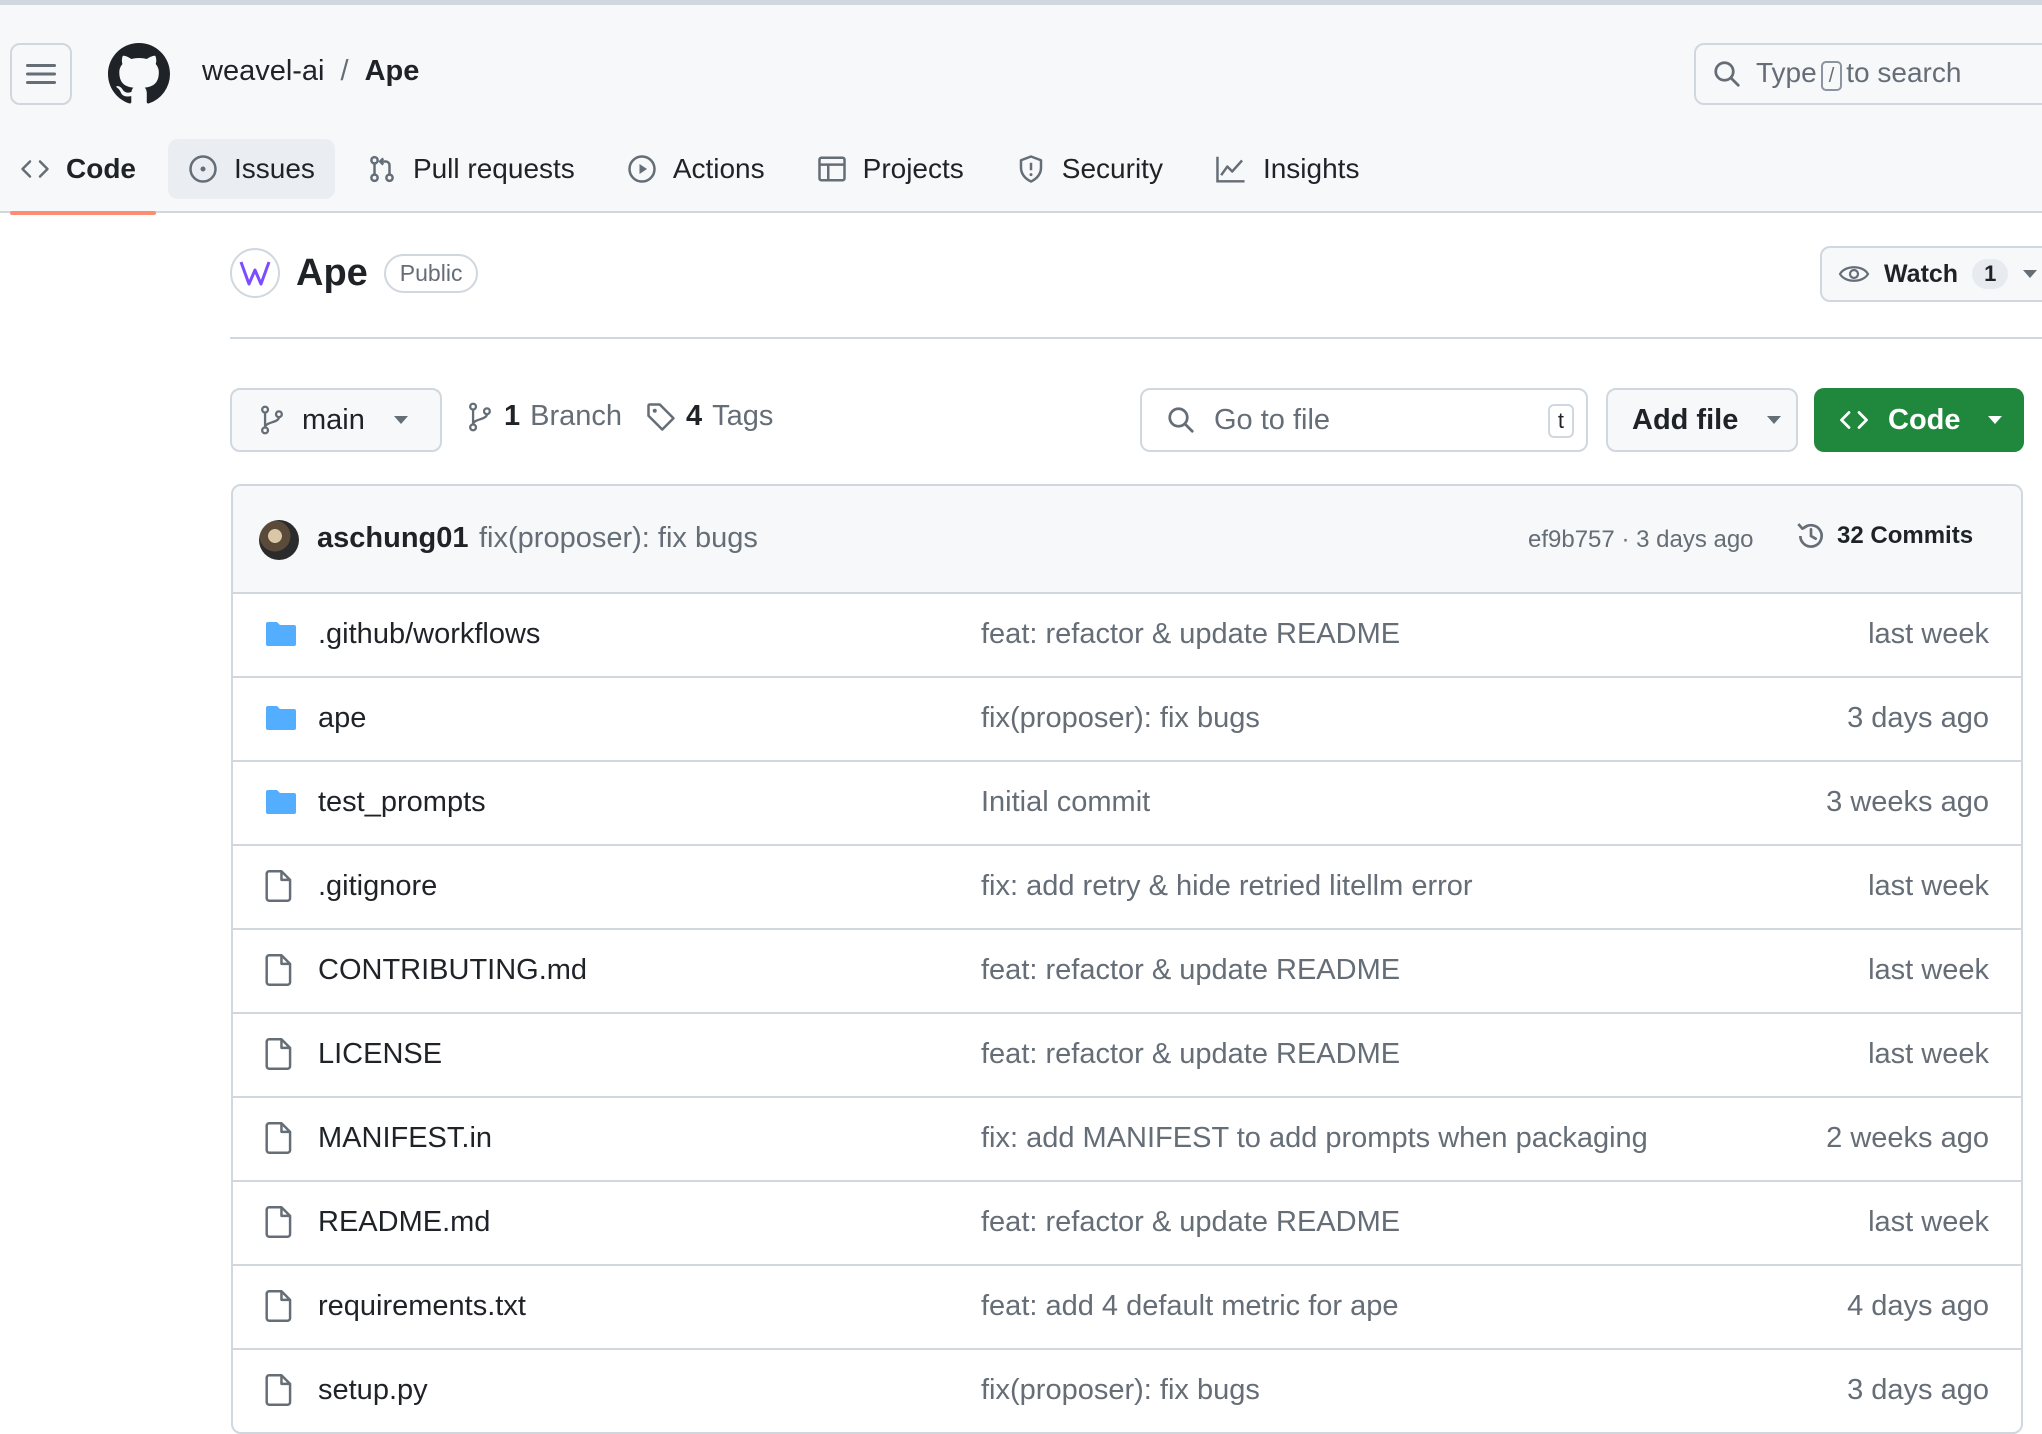  Describe the element at coordinates (452, 970) in the screenshot. I see `file-name-link: CONTRIBUTING.md` at that location.